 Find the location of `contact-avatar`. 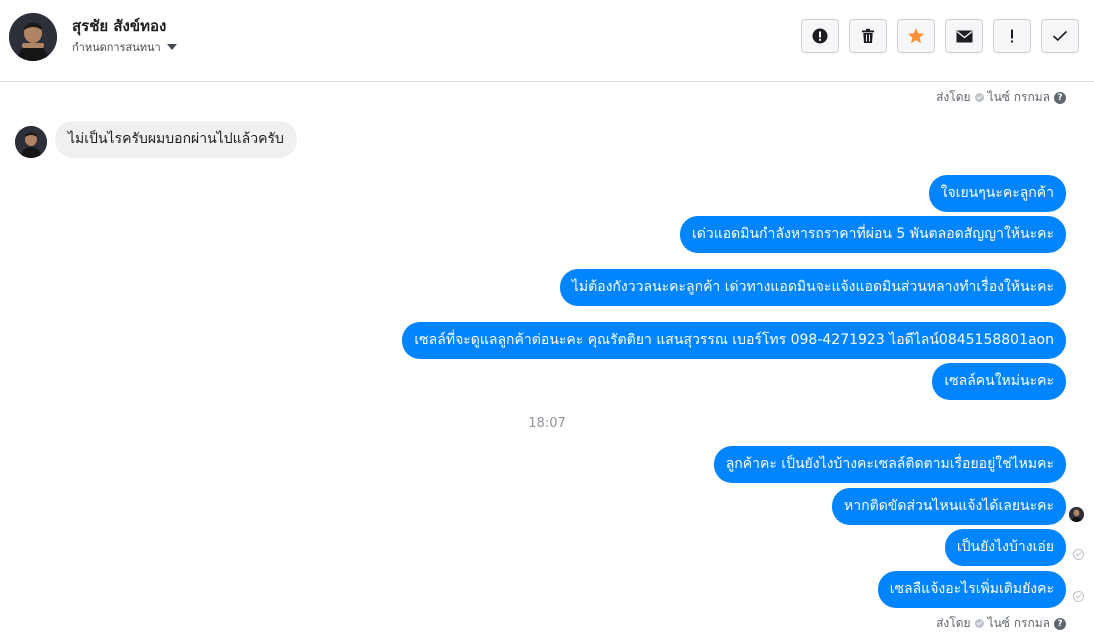

contact-avatar is located at coordinates (33, 37).